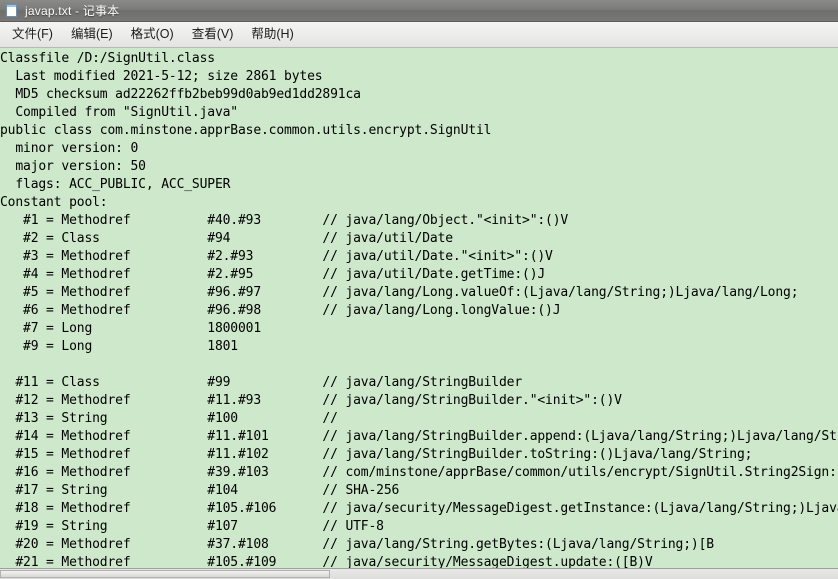  What do you see at coordinates (72, 11) in the screenshot?
I see `window-title: javap.txt - 记事本` at bounding box center [72, 11].